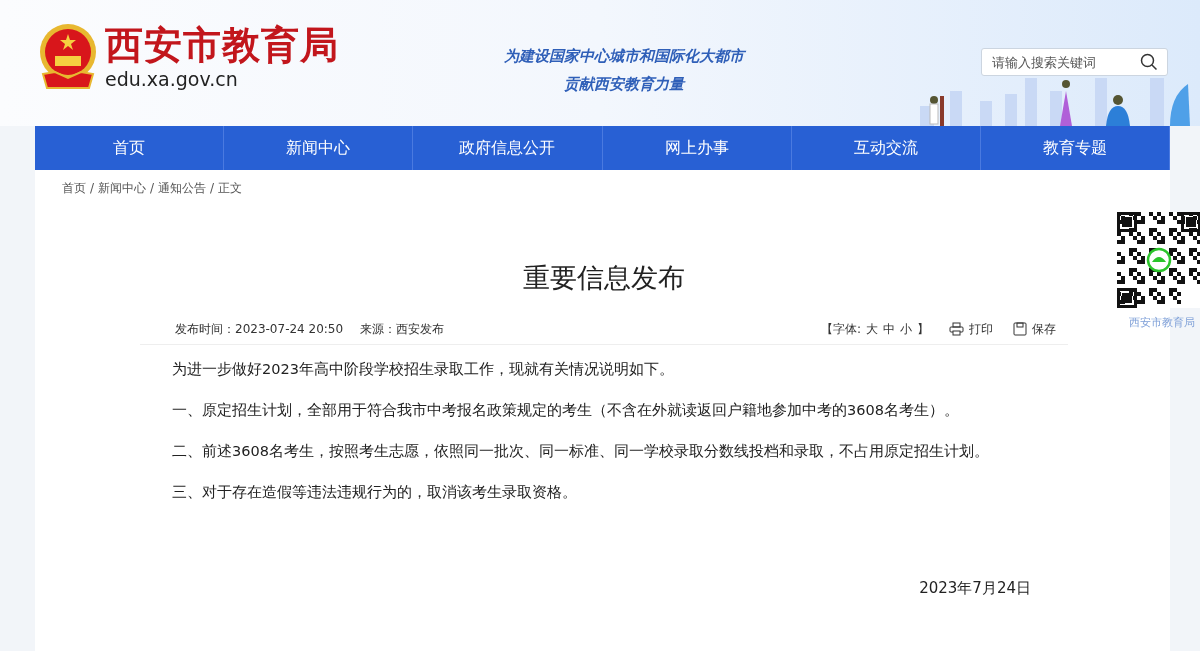 The width and height of the screenshot is (1200, 651). What do you see at coordinates (886, 148) in the screenshot?
I see `nav-link: 互动交流` at bounding box center [886, 148].